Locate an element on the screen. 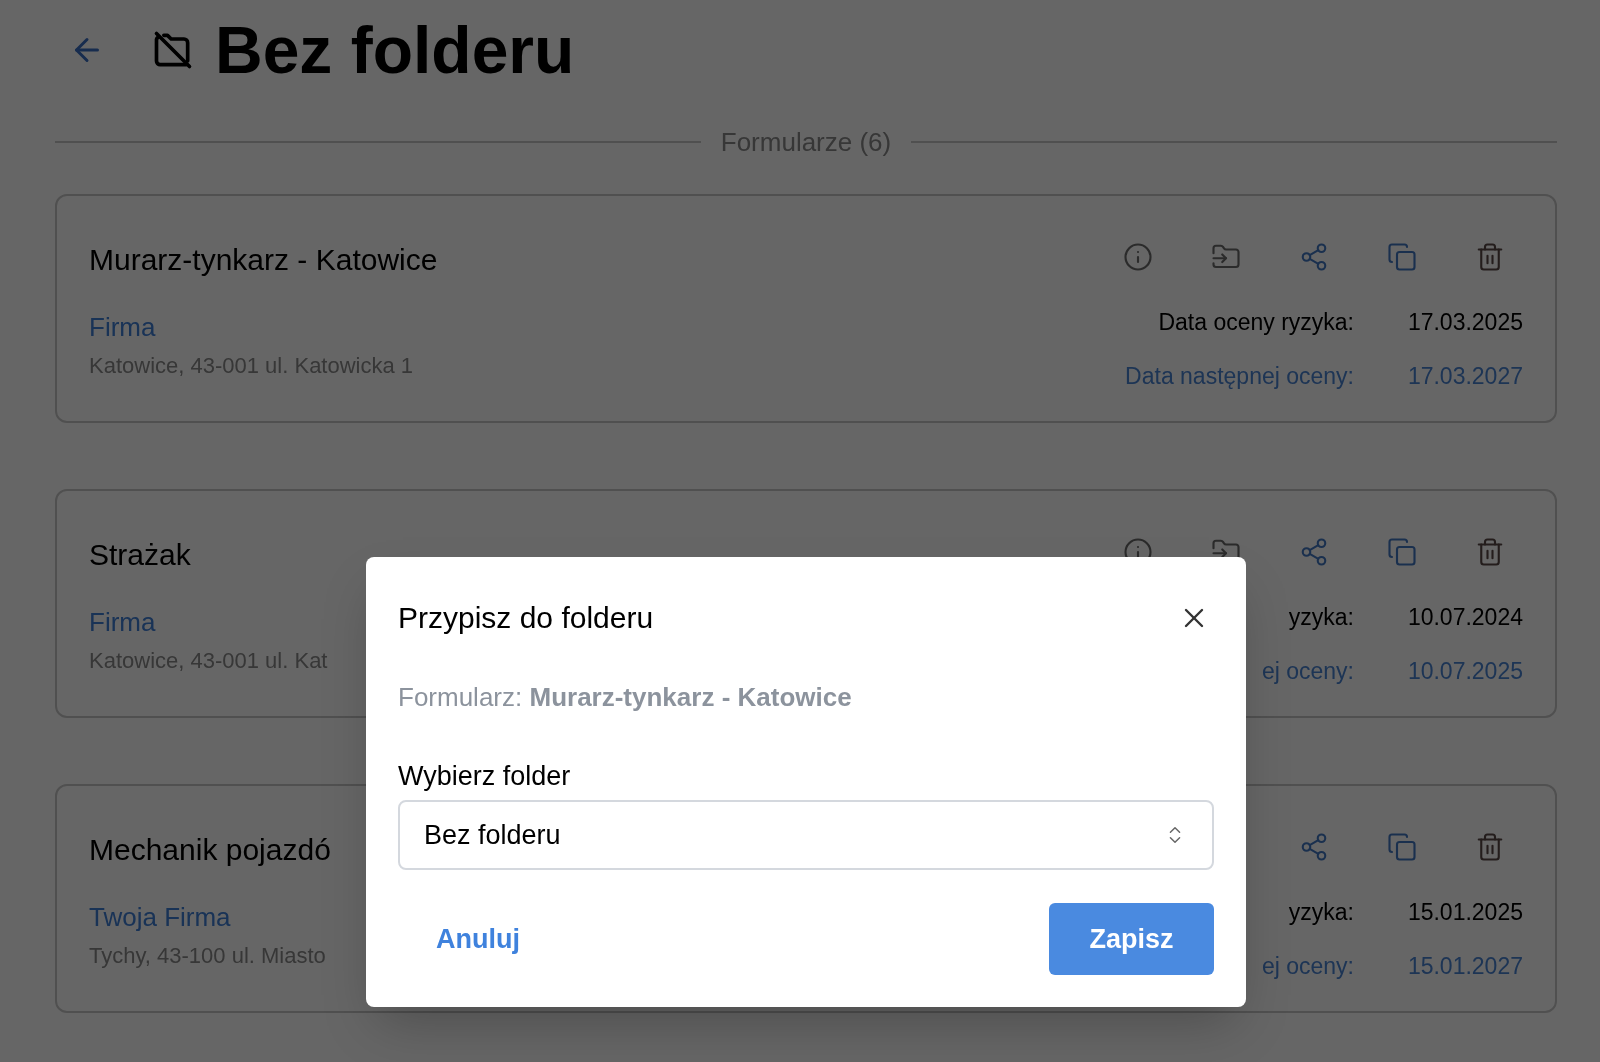 The height and width of the screenshot is (1062, 1600). card-title: Mechanik pojazdó is located at coordinates (210, 850).